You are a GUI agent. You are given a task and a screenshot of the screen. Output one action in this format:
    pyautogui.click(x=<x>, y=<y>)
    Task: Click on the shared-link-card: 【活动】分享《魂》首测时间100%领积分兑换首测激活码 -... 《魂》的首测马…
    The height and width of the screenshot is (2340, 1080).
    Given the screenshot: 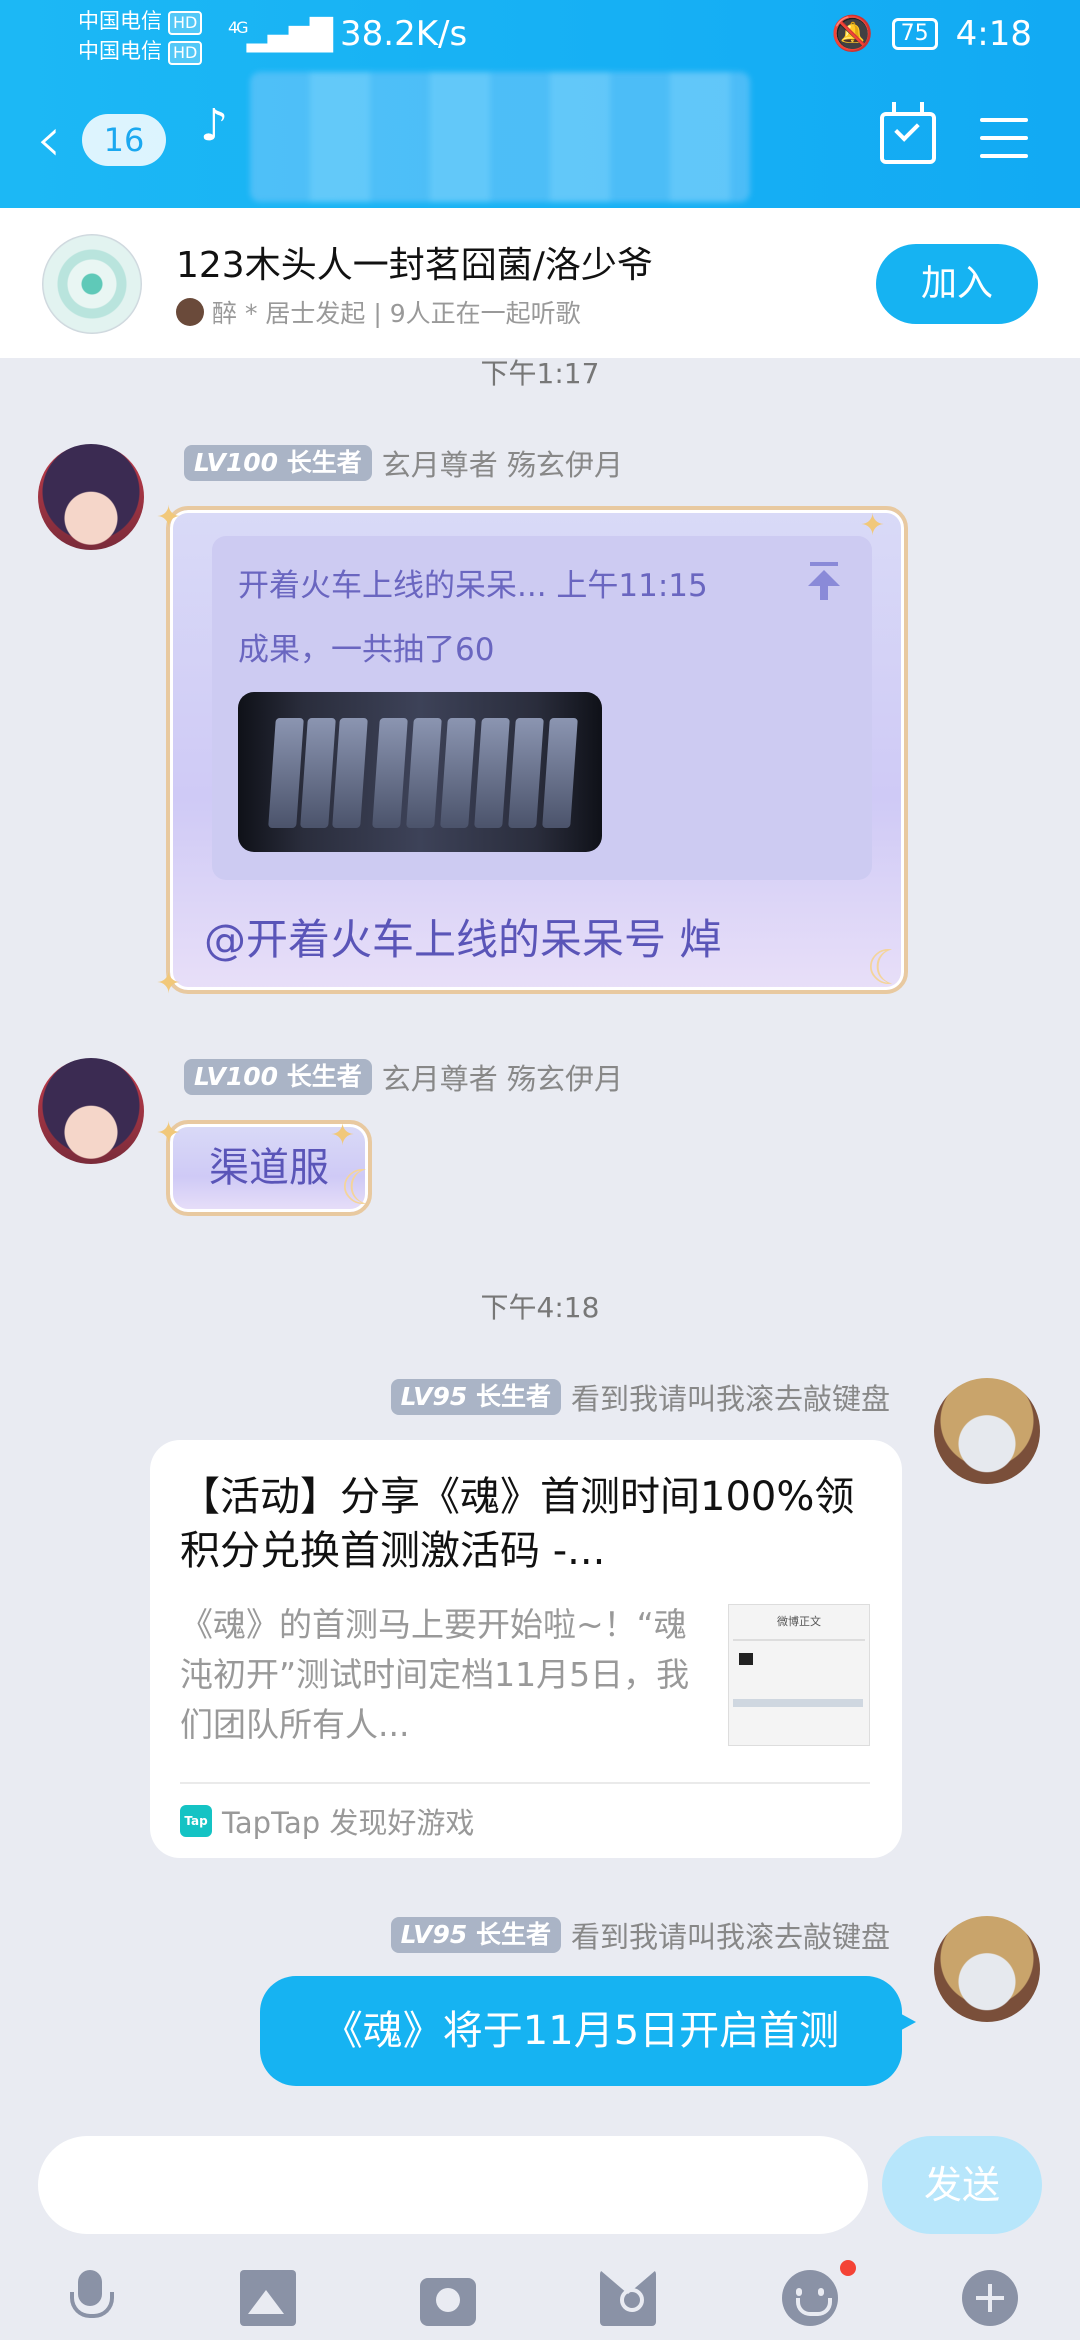 What is the action you would take?
    pyautogui.click(x=526, y=1649)
    